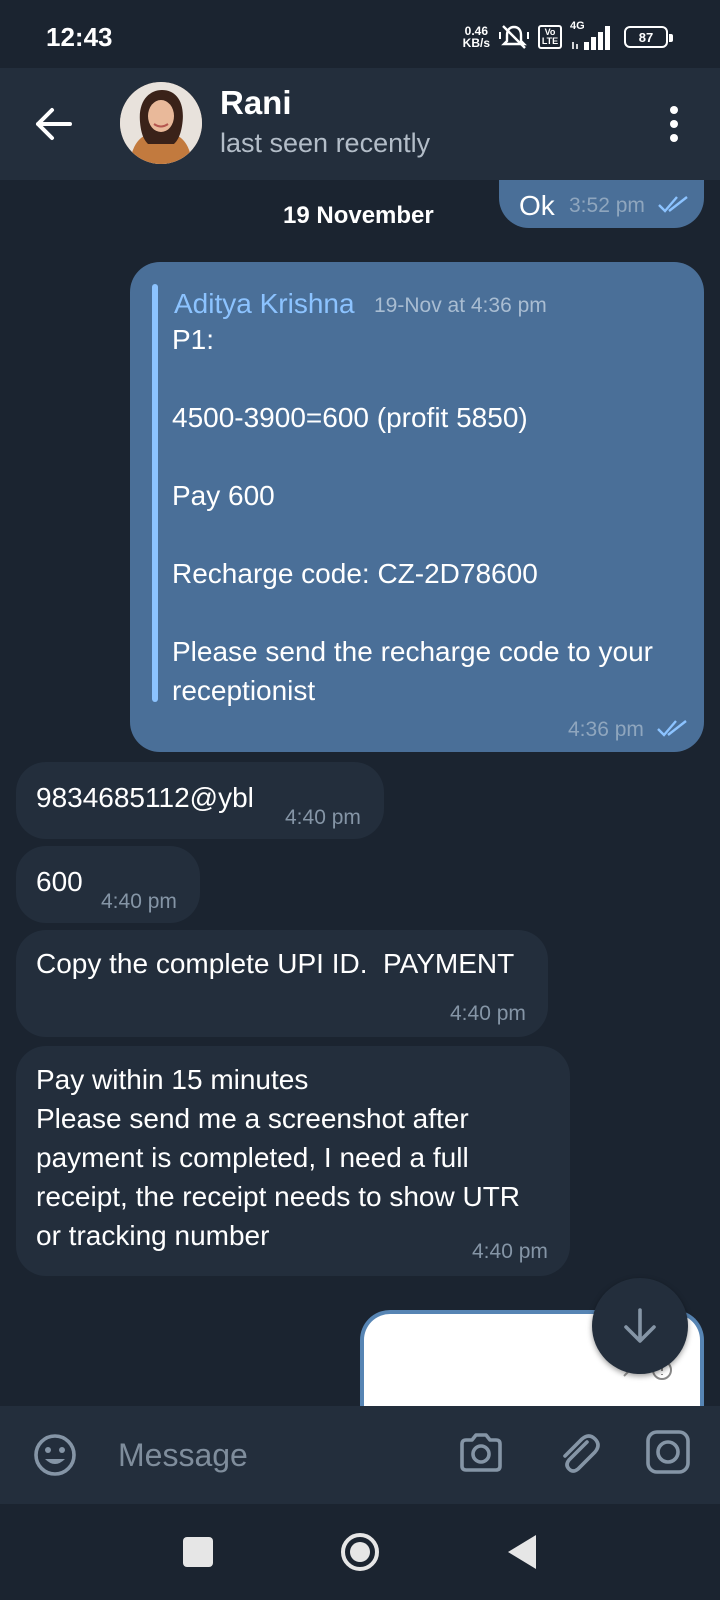  I want to click on battery-indicator: 87, so click(648, 37).